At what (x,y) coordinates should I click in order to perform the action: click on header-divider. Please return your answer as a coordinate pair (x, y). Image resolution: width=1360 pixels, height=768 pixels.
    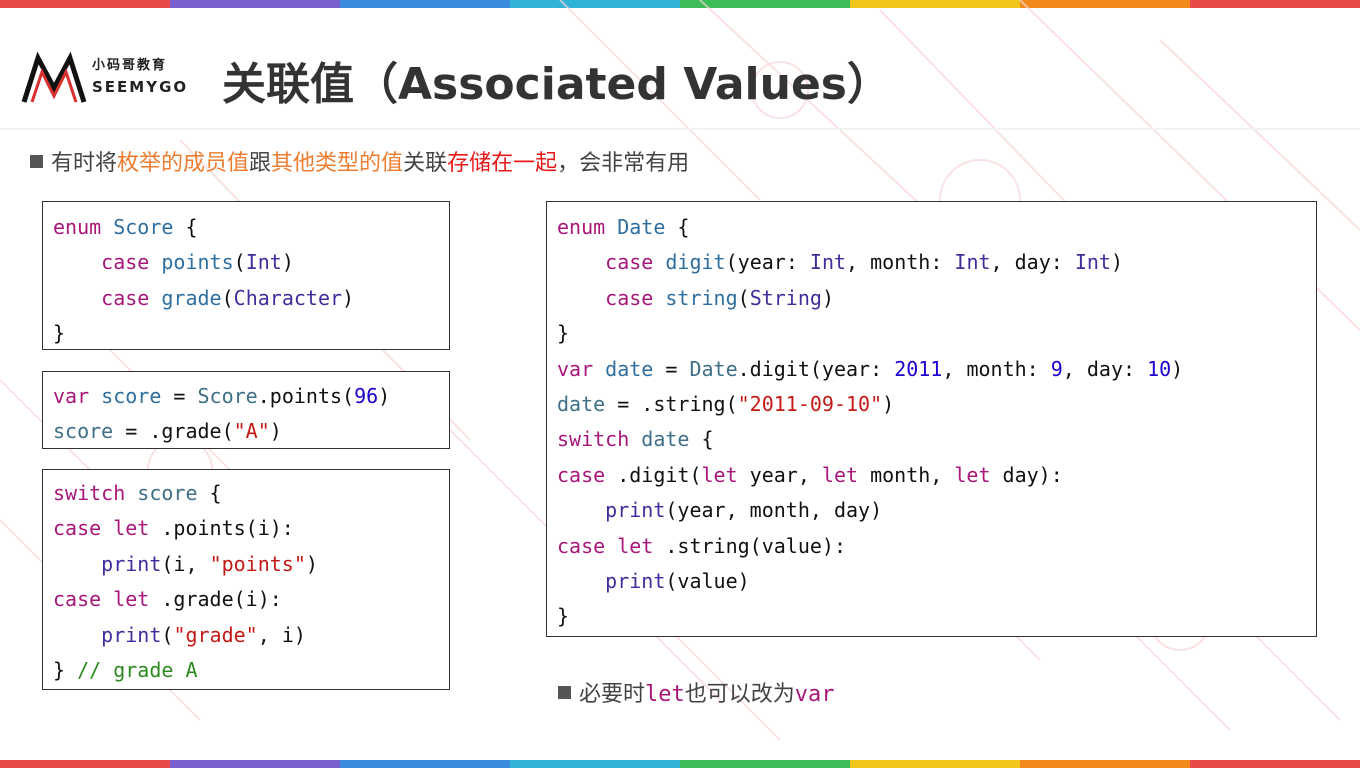
    Looking at the image, I should click on (680, 129).